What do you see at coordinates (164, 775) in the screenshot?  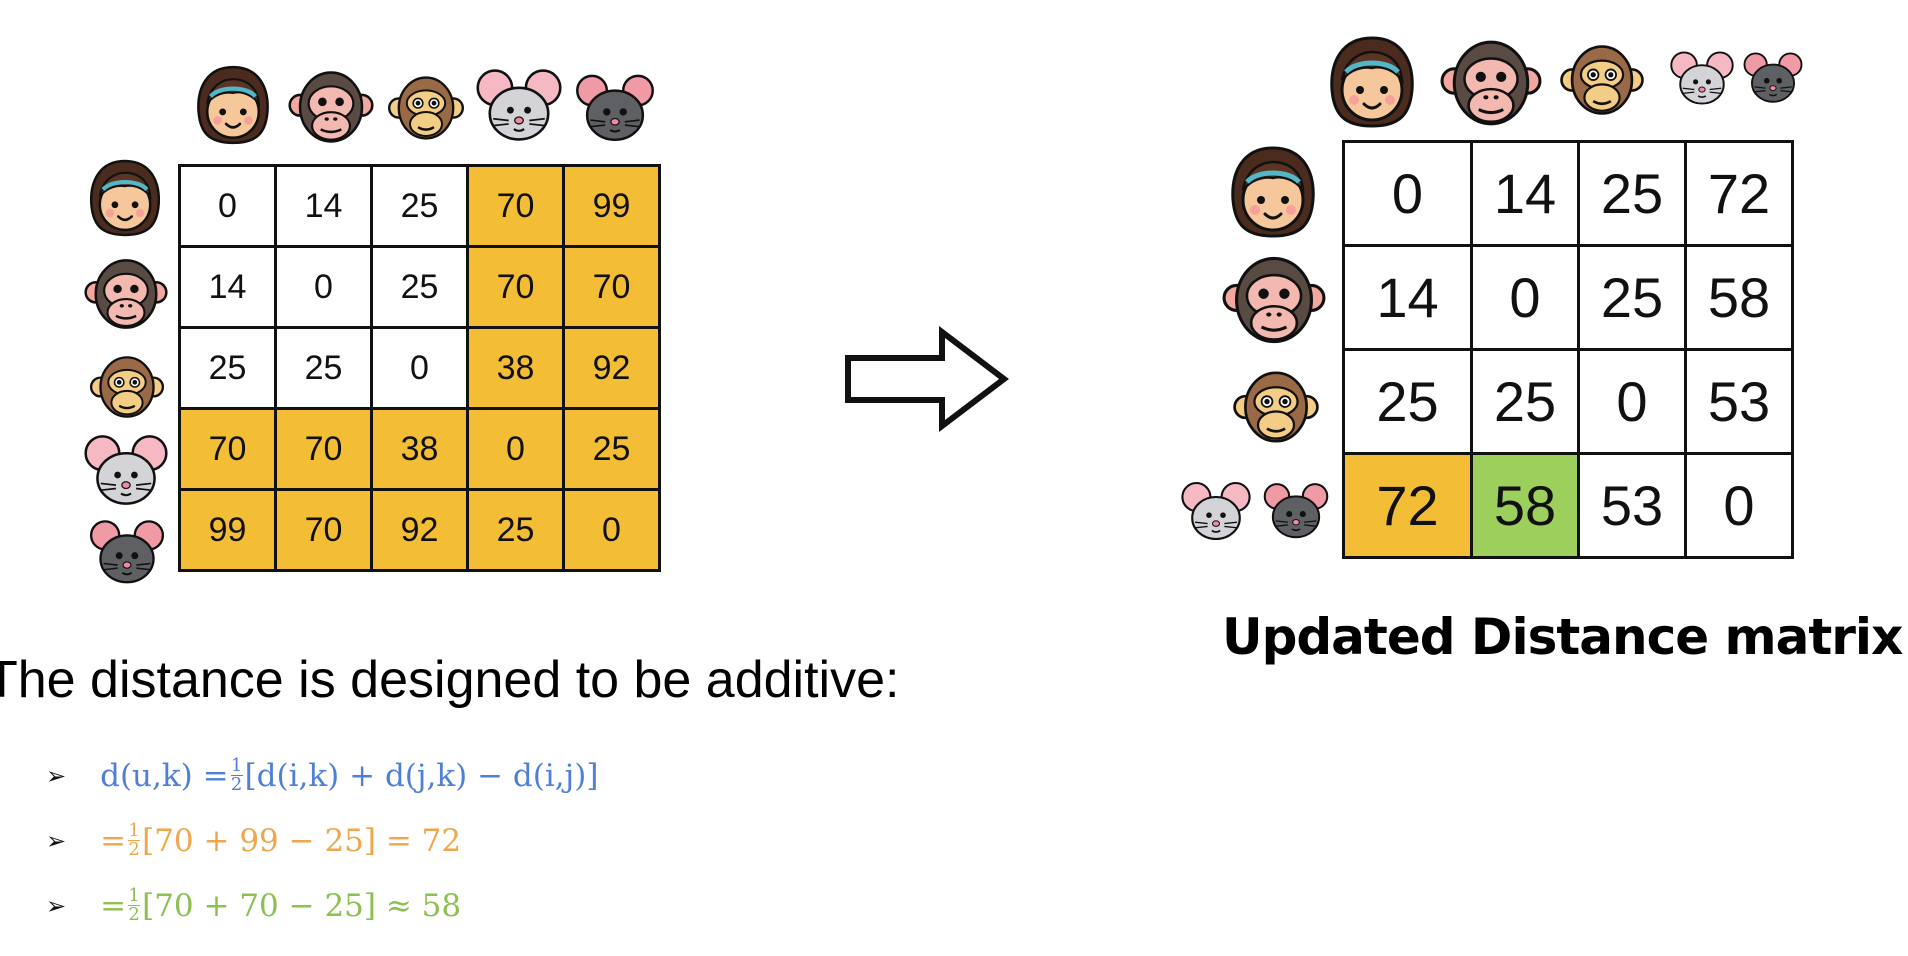 I see `formula-lhs: d(u,k) =` at bounding box center [164, 775].